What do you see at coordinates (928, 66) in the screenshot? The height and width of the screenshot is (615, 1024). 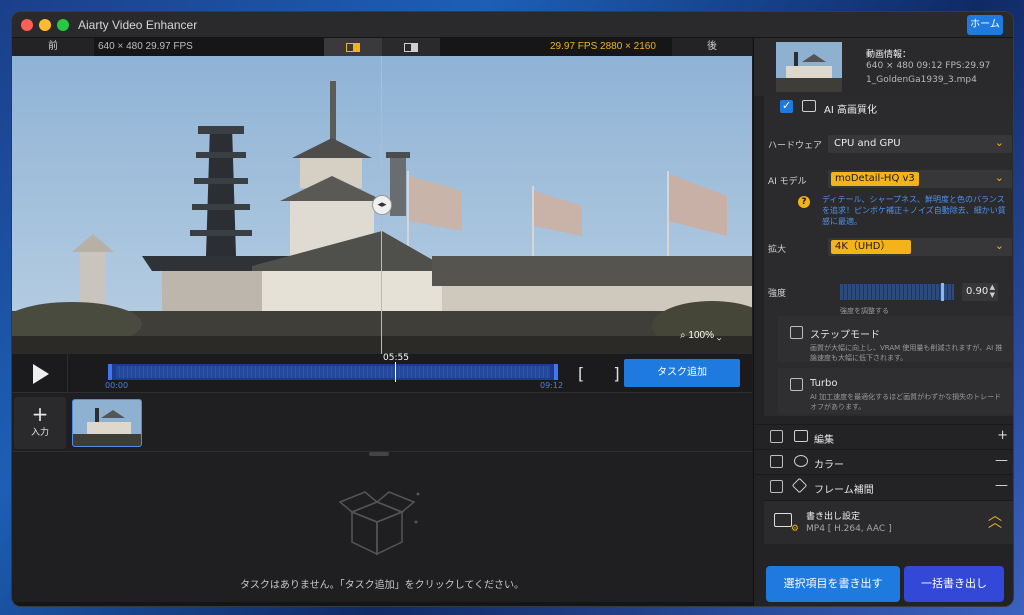 I see `video-info-specs: 640 × 480 09:12 FPS:29.97` at bounding box center [928, 66].